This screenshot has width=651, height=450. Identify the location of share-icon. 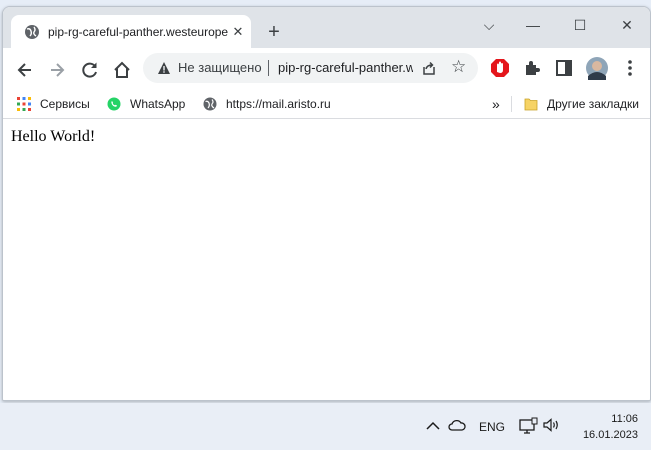
(429, 68).